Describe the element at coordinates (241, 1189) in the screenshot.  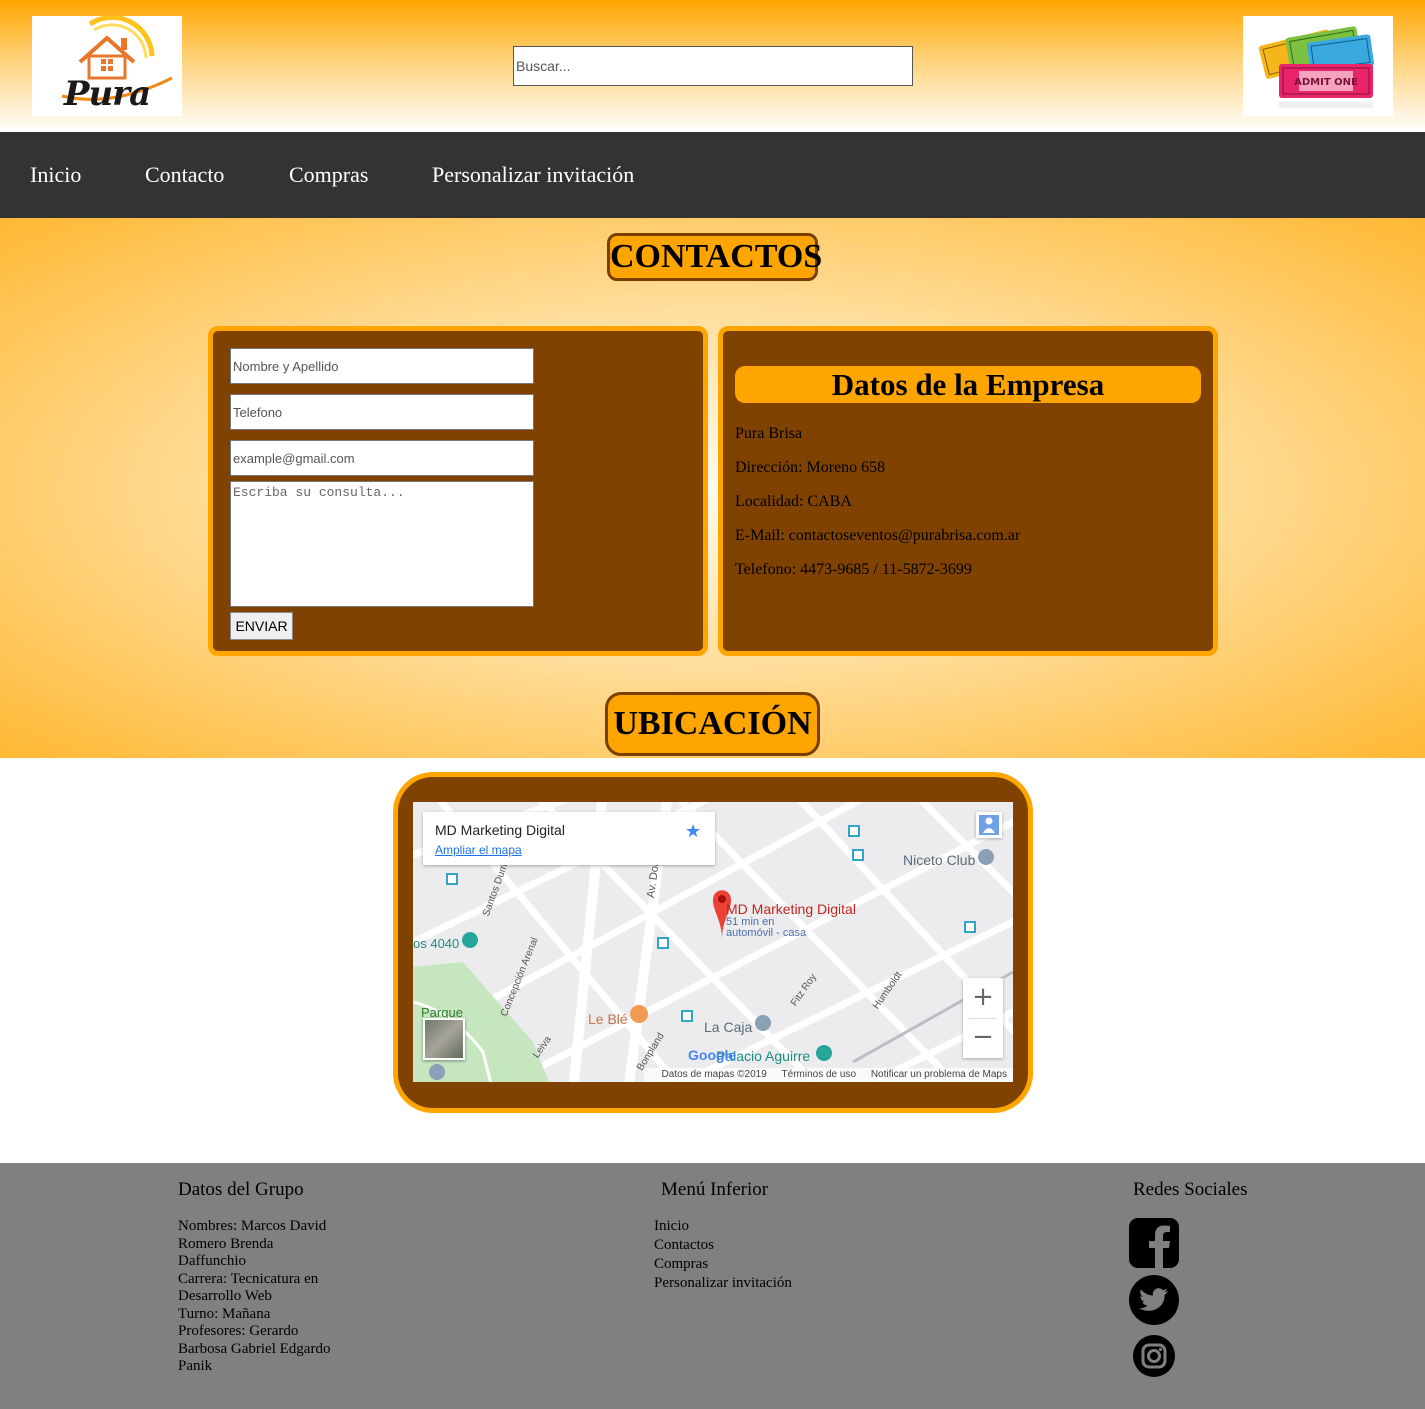
I see `group-heading: Datos del Grupo` at that location.